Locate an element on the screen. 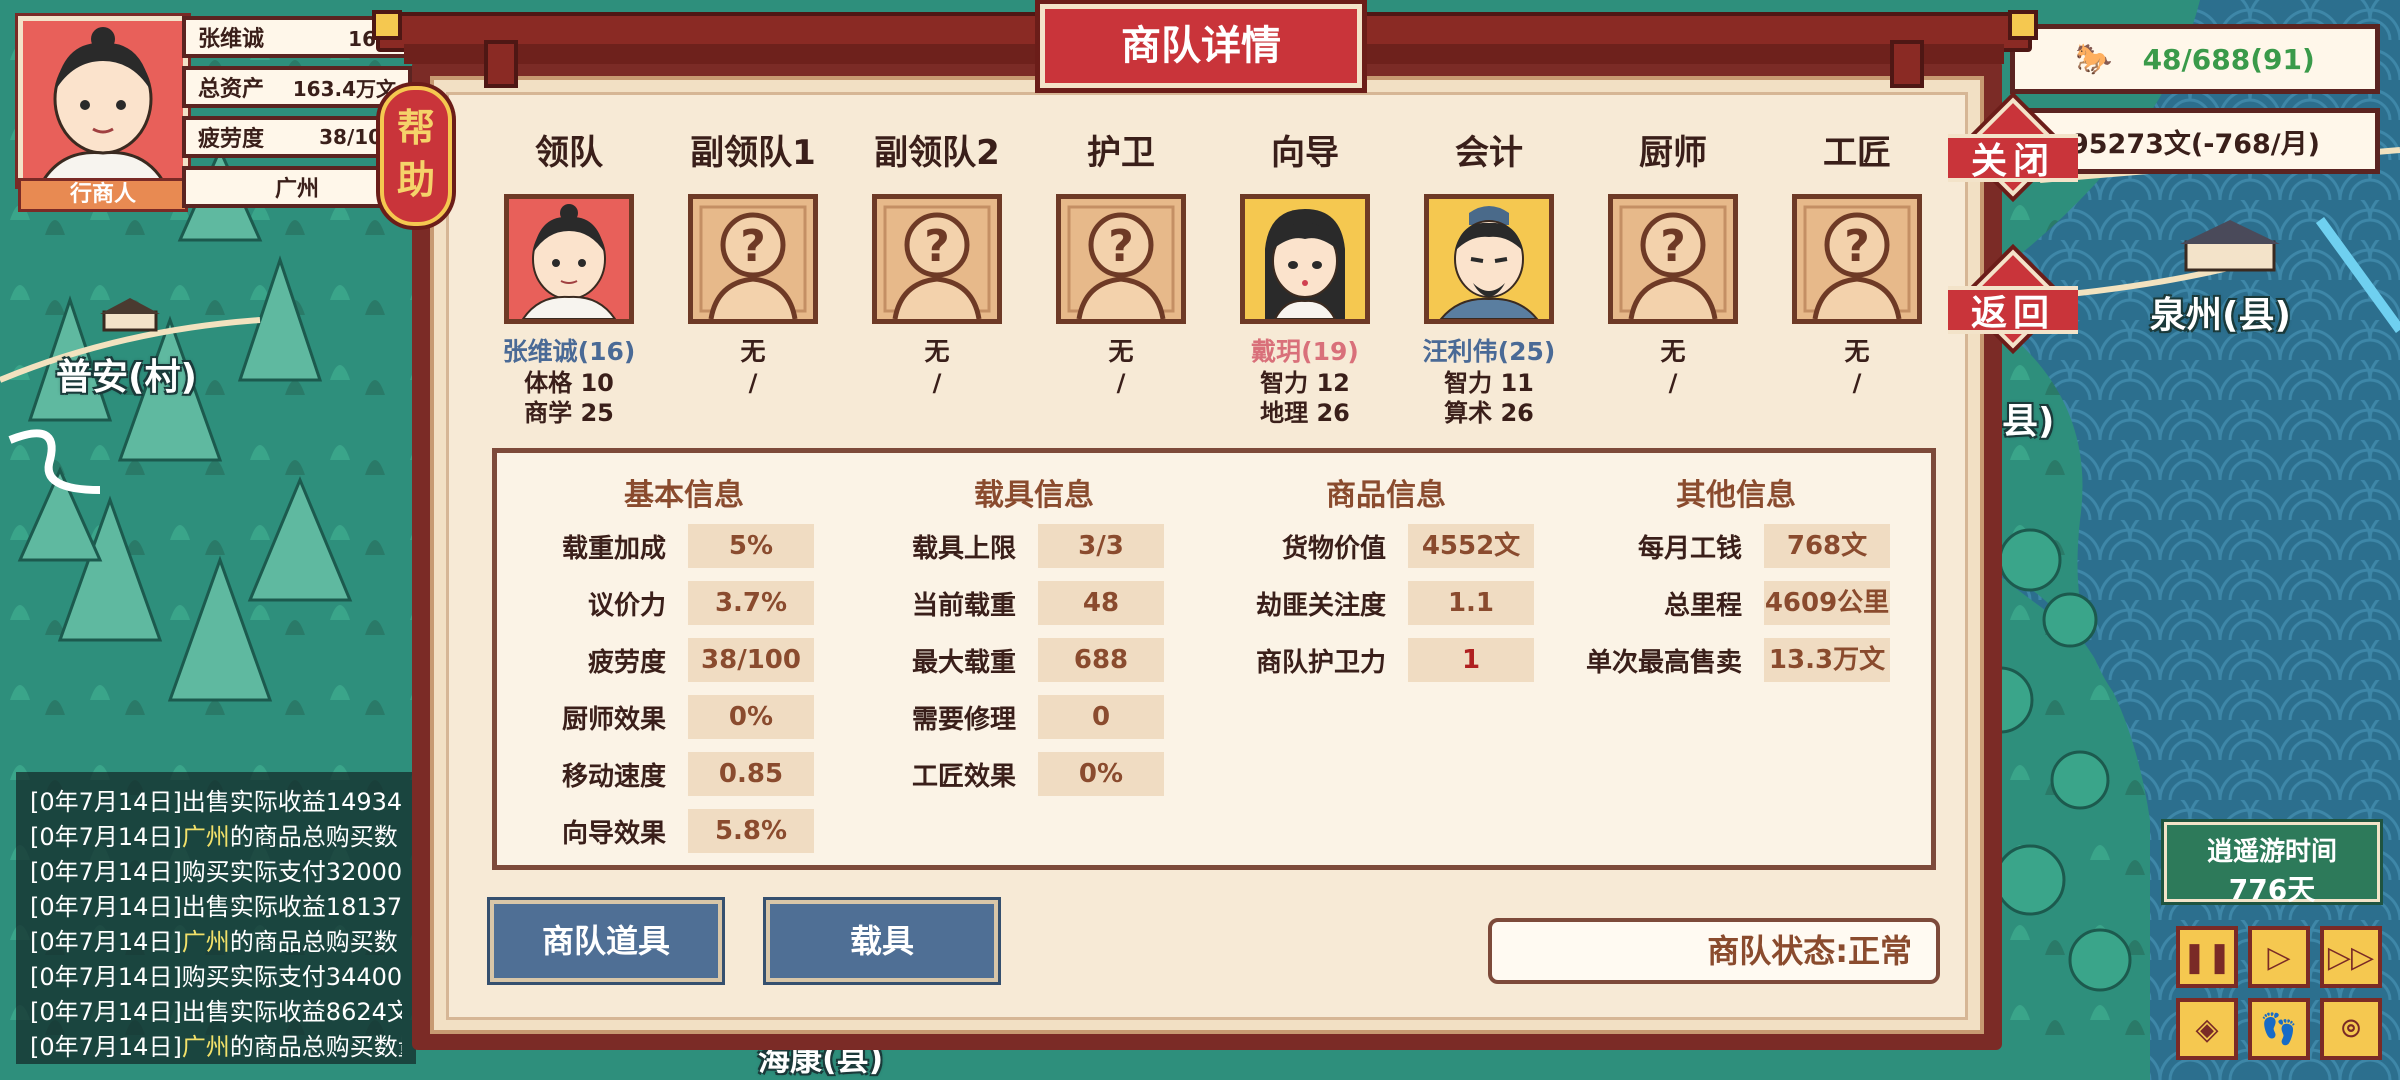  close-button: 关闭 is located at coordinates (2013, 147).